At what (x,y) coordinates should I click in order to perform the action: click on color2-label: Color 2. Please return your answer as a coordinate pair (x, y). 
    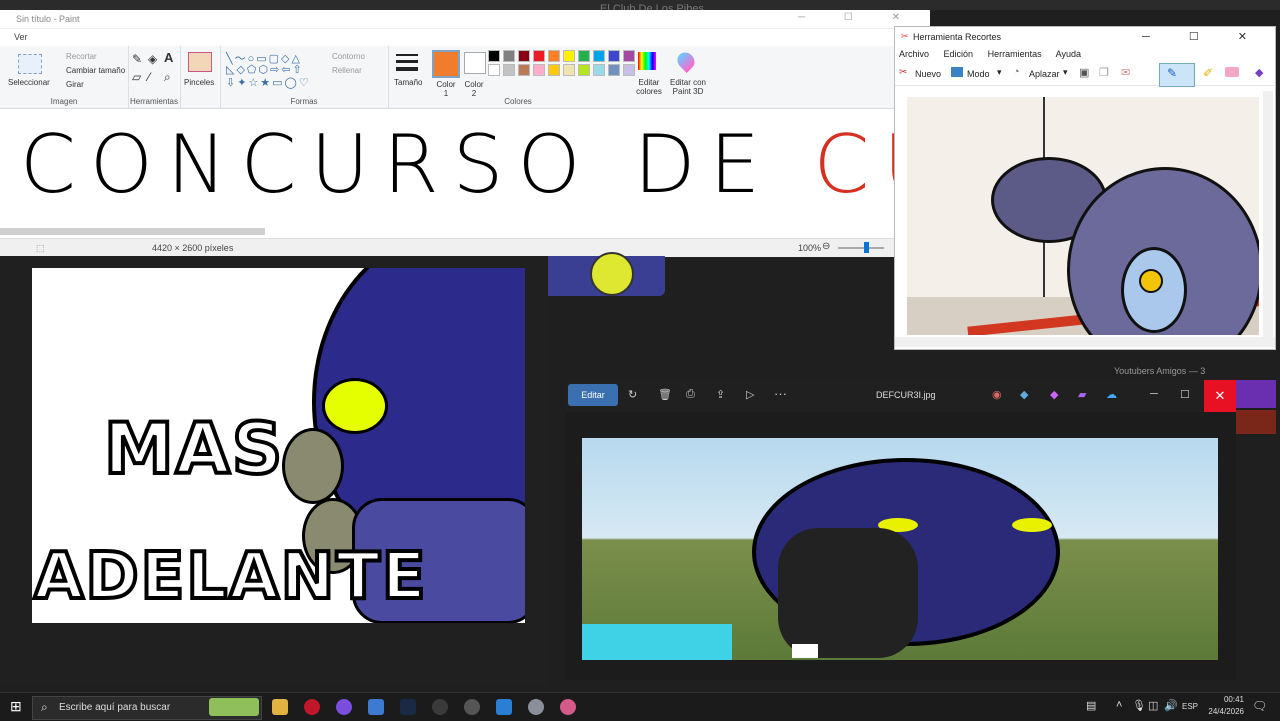
    Looking at the image, I should click on (474, 89).